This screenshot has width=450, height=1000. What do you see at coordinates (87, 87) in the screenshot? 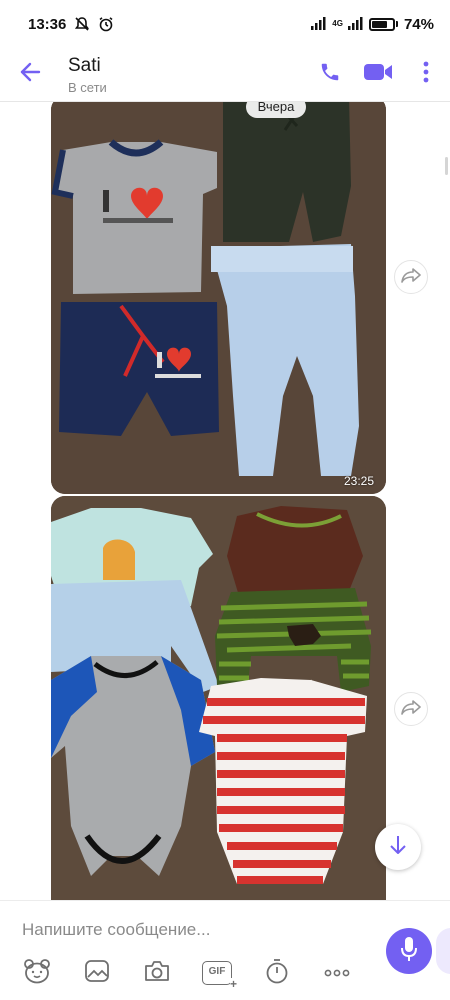
I see `contact-status: В сети` at bounding box center [87, 87].